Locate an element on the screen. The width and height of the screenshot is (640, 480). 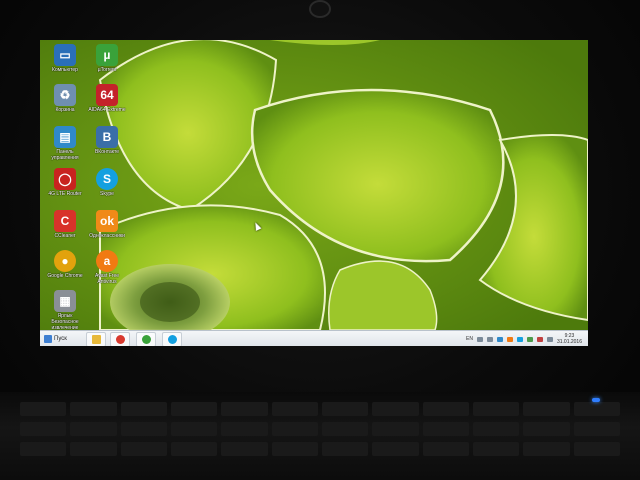
computer-icon: ▭ is located at coordinates (65, 55).